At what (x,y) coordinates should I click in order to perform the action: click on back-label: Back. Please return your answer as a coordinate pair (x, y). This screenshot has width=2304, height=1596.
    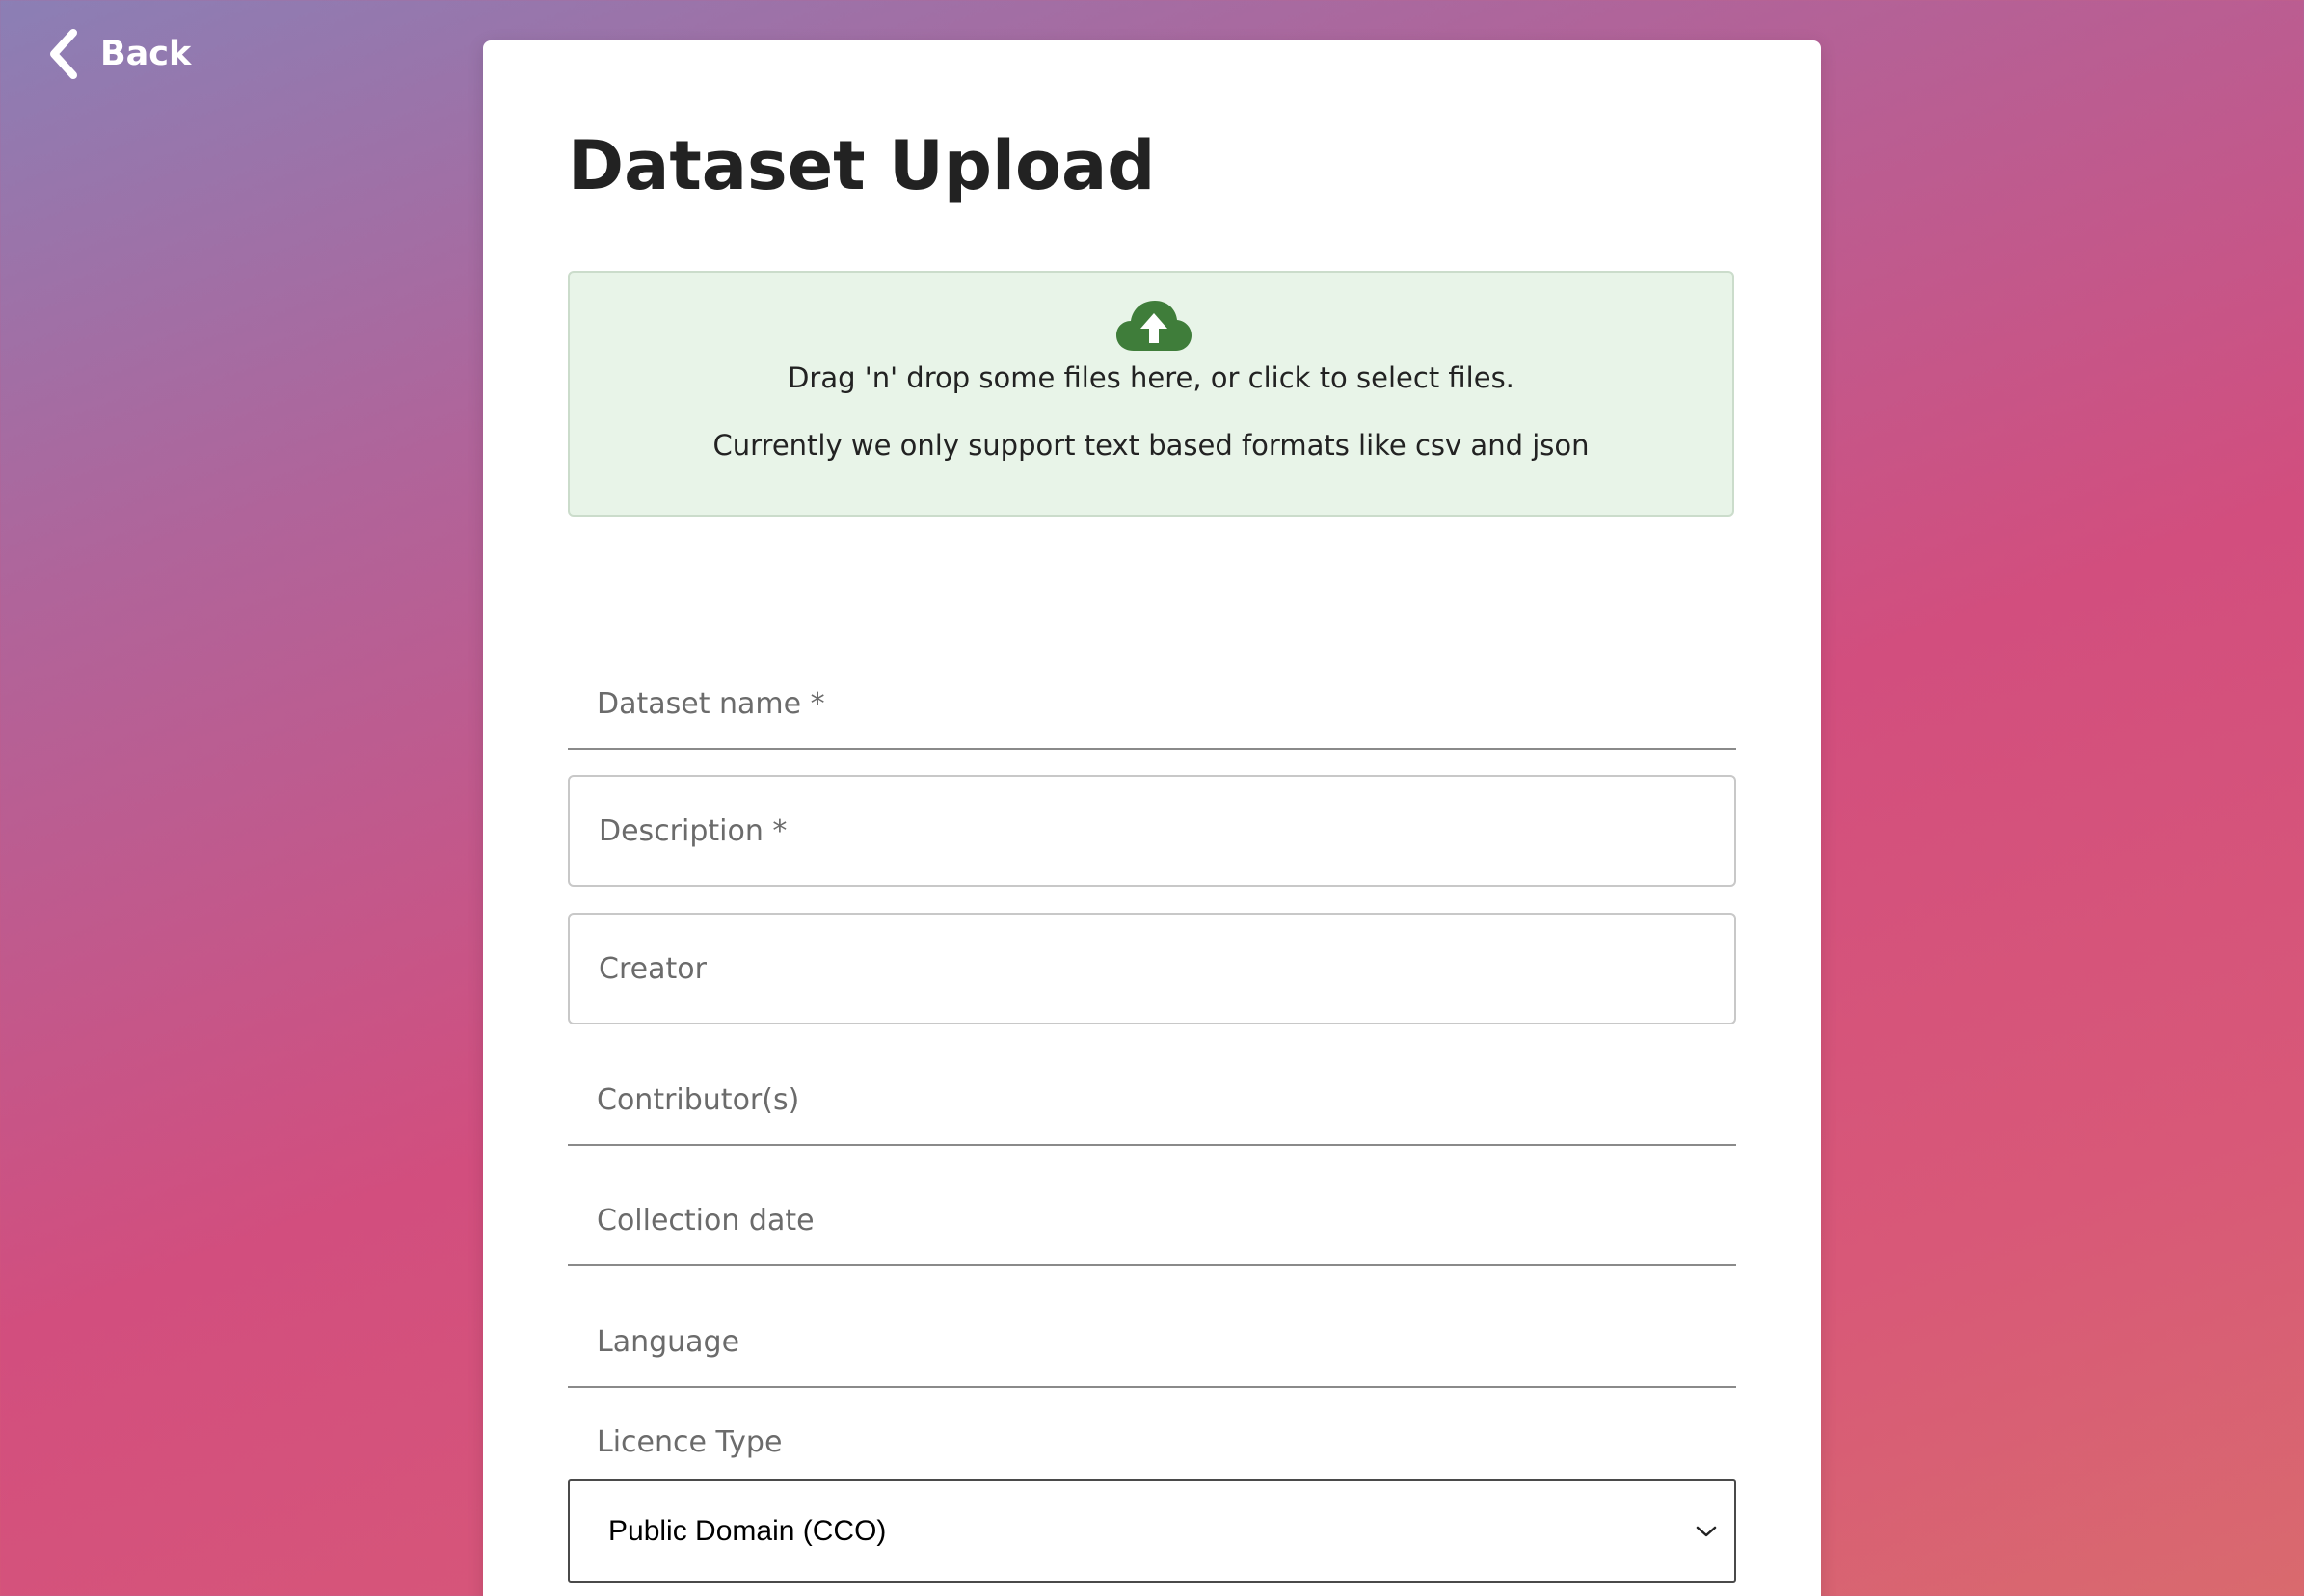
    Looking at the image, I should click on (146, 54).